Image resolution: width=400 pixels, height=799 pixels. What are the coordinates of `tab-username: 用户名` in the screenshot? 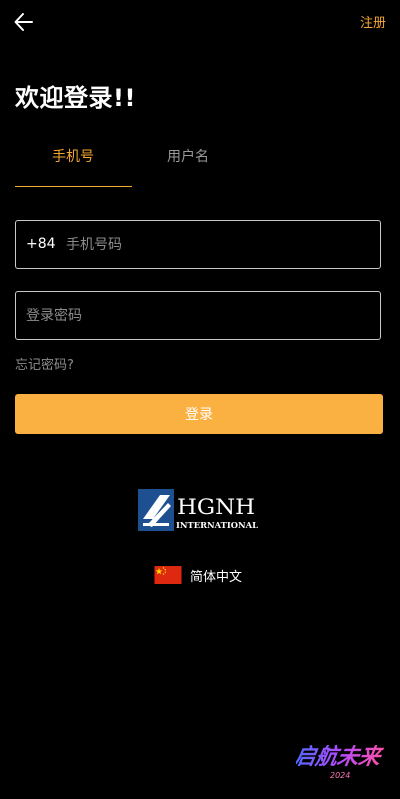 It's located at (188, 156).